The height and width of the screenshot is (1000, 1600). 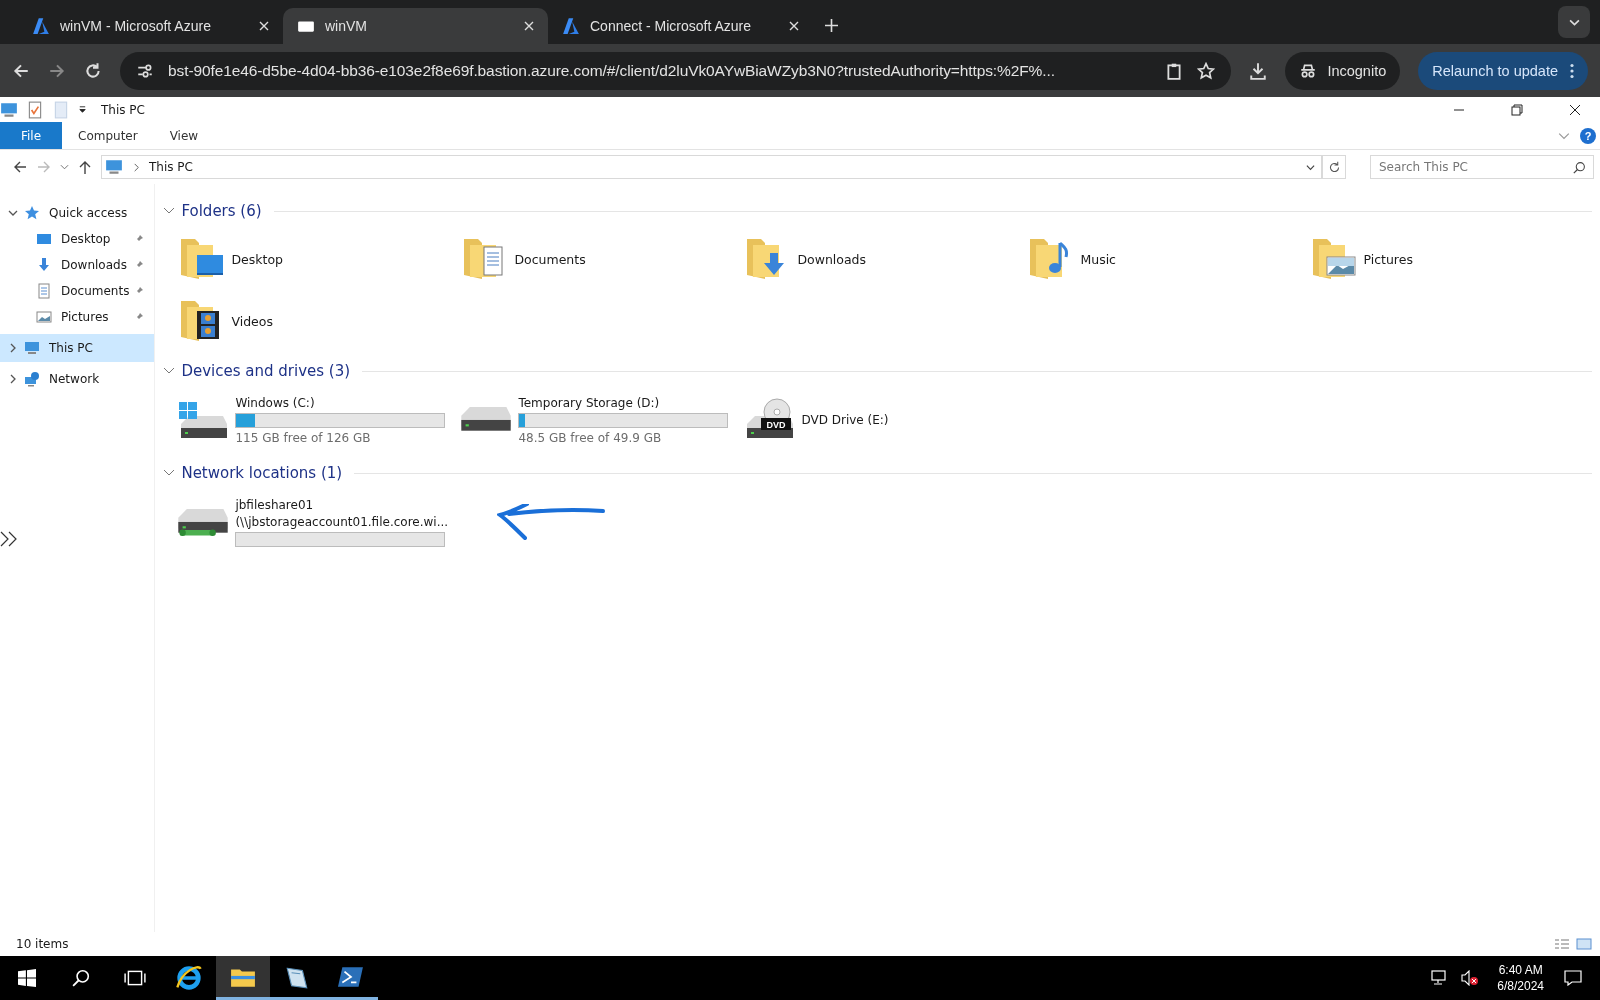 I want to click on volume-muted-icon, so click(x=1470, y=978).